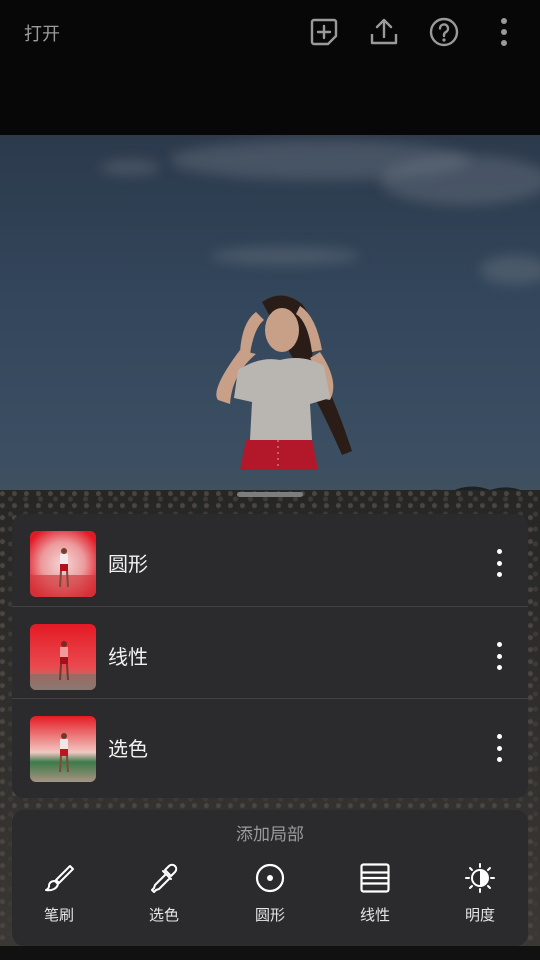 The height and width of the screenshot is (960, 540). I want to click on radial-icon, so click(270, 878).